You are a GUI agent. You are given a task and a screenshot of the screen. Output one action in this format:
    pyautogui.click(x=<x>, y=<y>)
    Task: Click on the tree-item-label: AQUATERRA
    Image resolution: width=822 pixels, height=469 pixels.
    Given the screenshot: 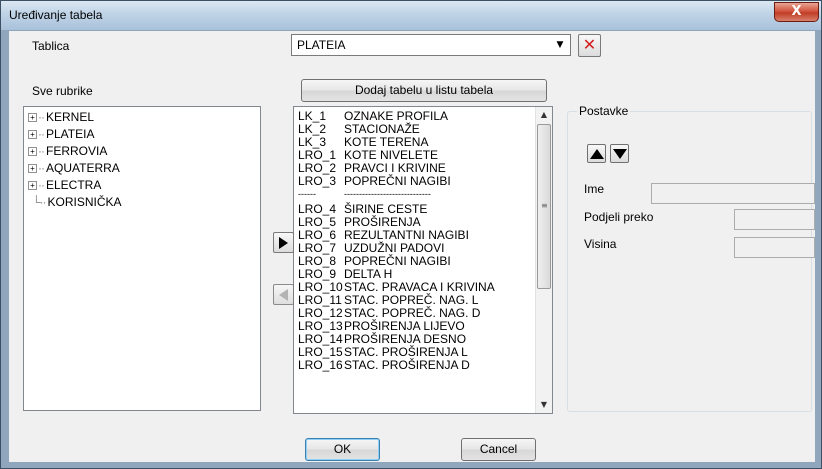 What is the action you would take?
    pyautogui.click(x=83, y=168)
    